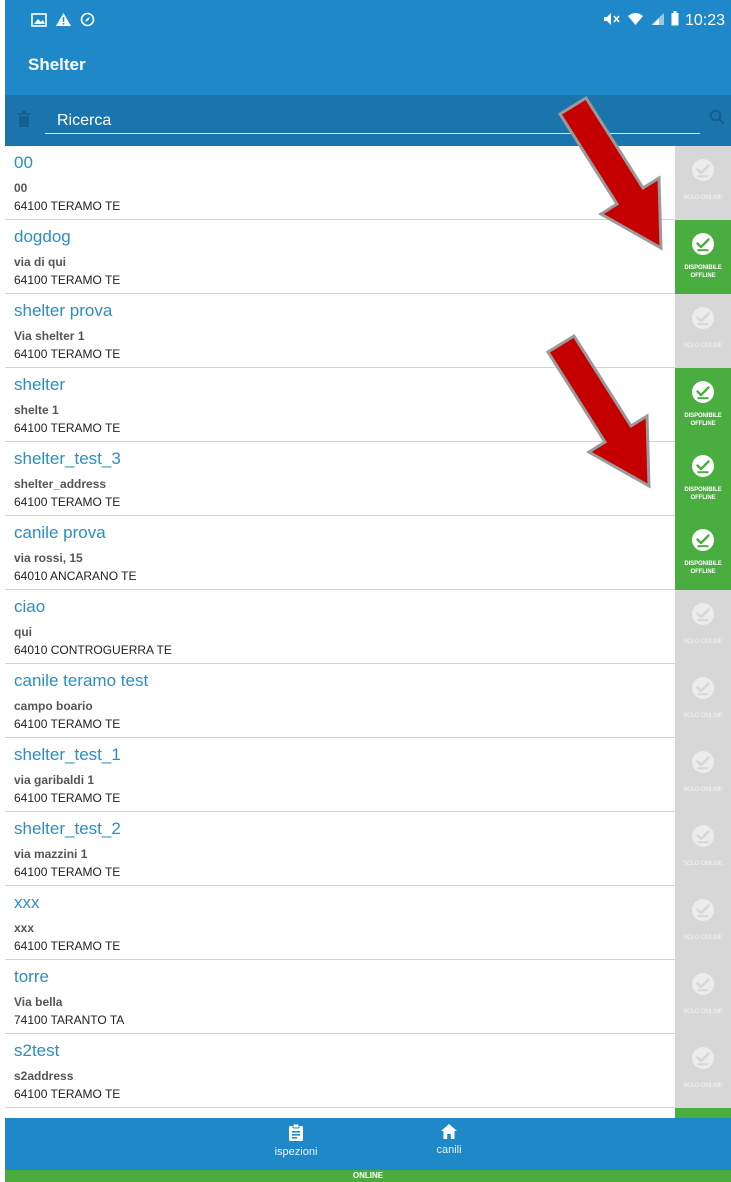  What do you see at coordinates (368, 65) in the screenshot?
I see `app-bar: Shelter` at bounding box center [368, 65].